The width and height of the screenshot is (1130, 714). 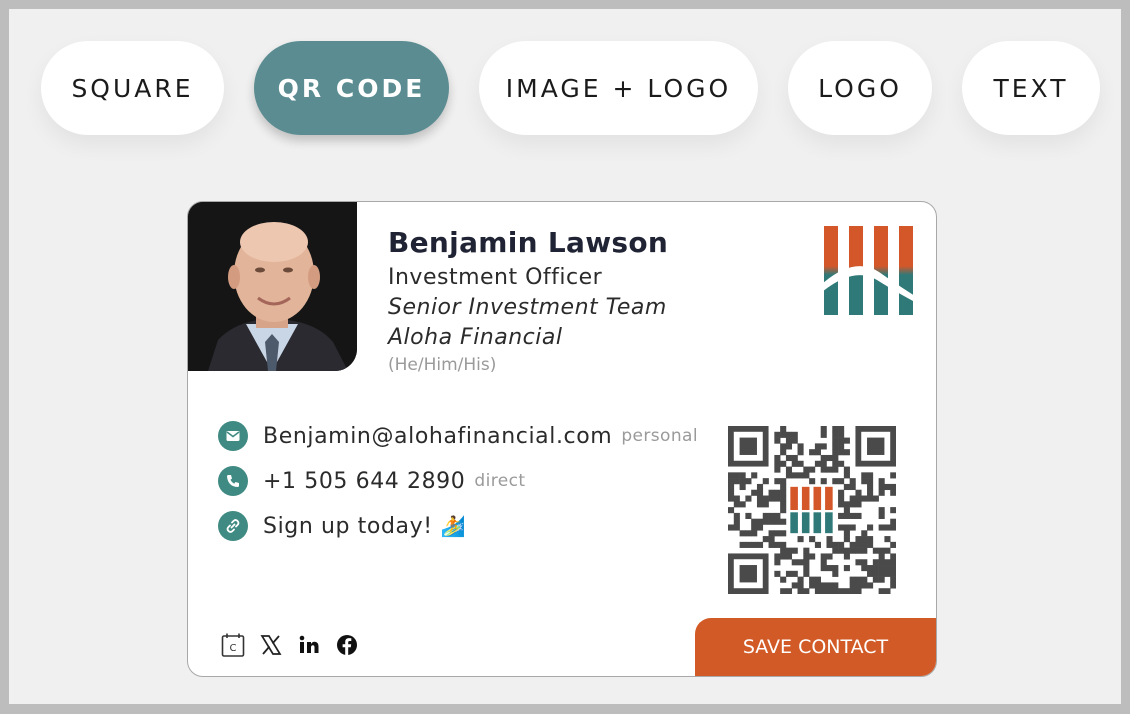 What do you see at coordinates (233, 648) in the screenshot?
I see `svg-text: C` at bounding box center [233, 648].